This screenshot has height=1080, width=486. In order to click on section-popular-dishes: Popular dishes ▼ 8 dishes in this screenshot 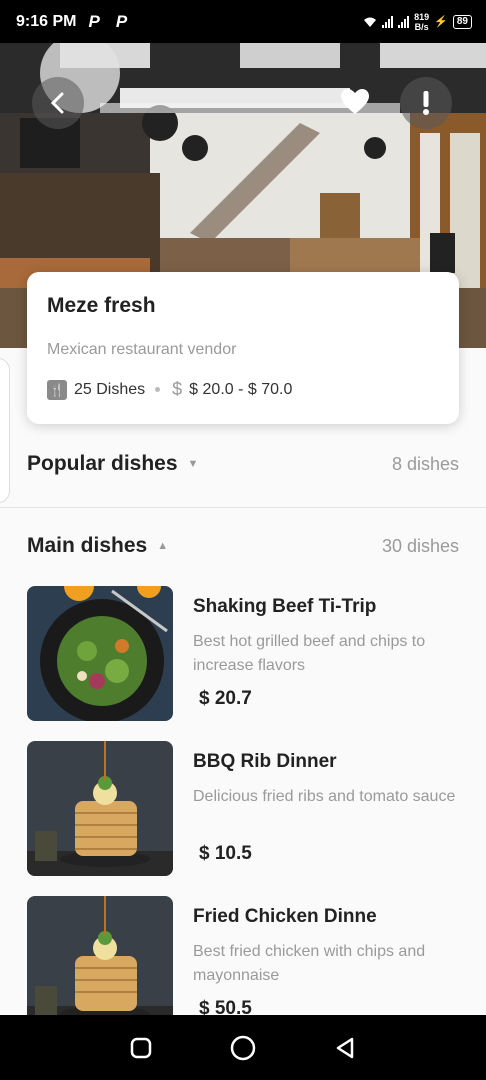, I will do `click(243, 464)`.